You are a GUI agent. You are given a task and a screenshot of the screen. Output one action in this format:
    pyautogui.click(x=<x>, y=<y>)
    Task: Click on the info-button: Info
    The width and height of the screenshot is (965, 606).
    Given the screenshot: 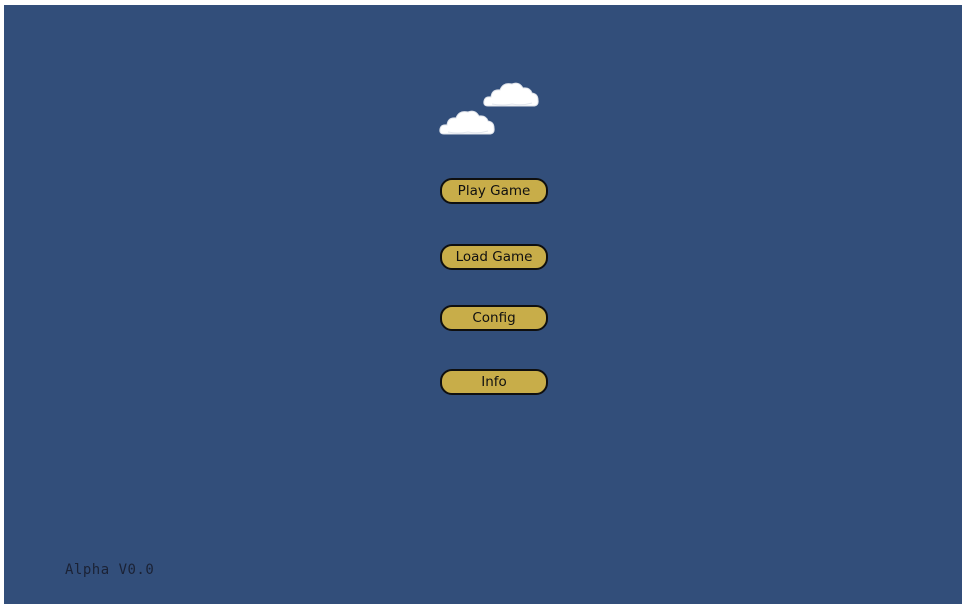 What is the action you would take?
    pyautogui.click(x=494, y=382)
    